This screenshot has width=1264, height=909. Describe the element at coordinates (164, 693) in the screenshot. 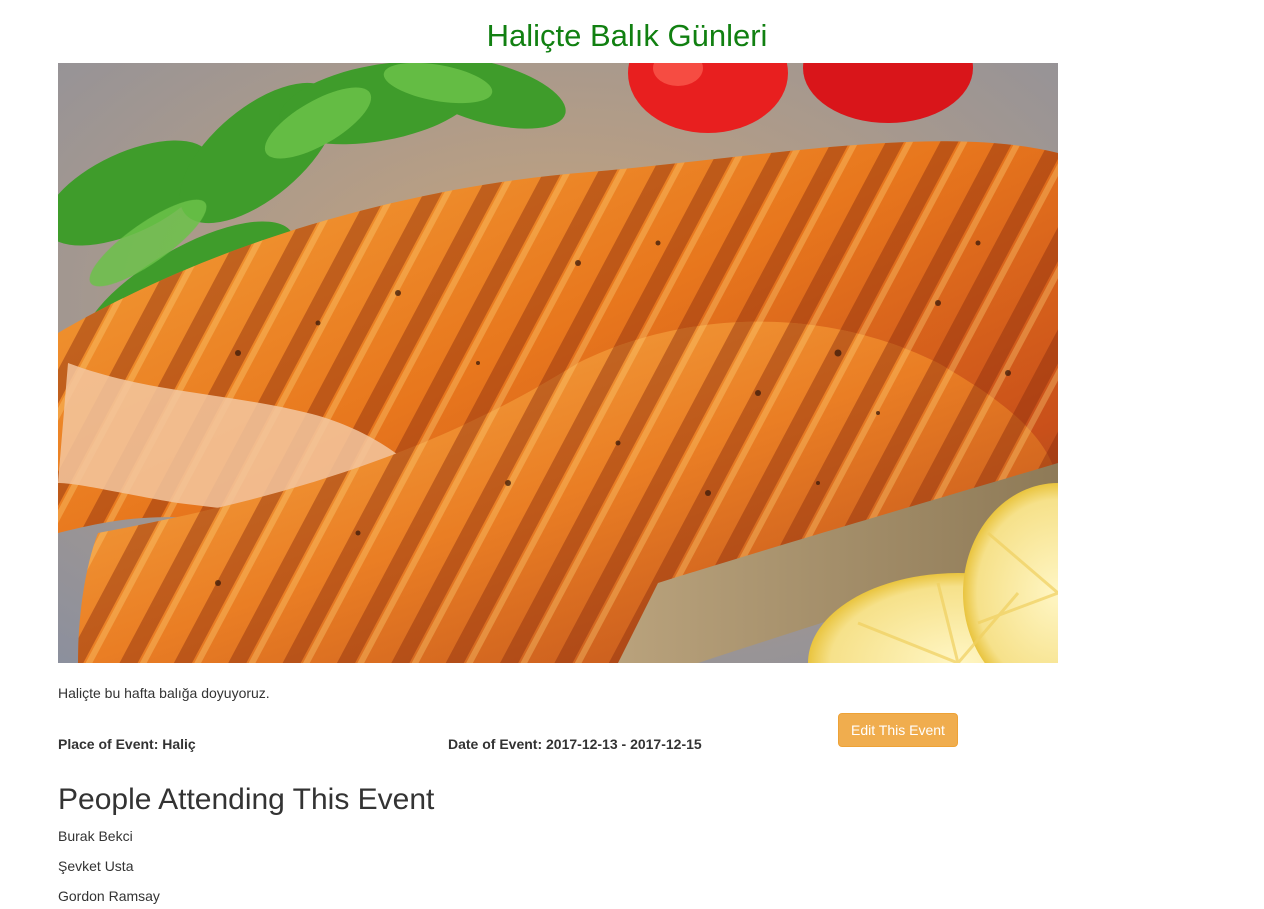

I see `event-description: Haliçte bu hafta balığa doyuyoruz.` at that location.